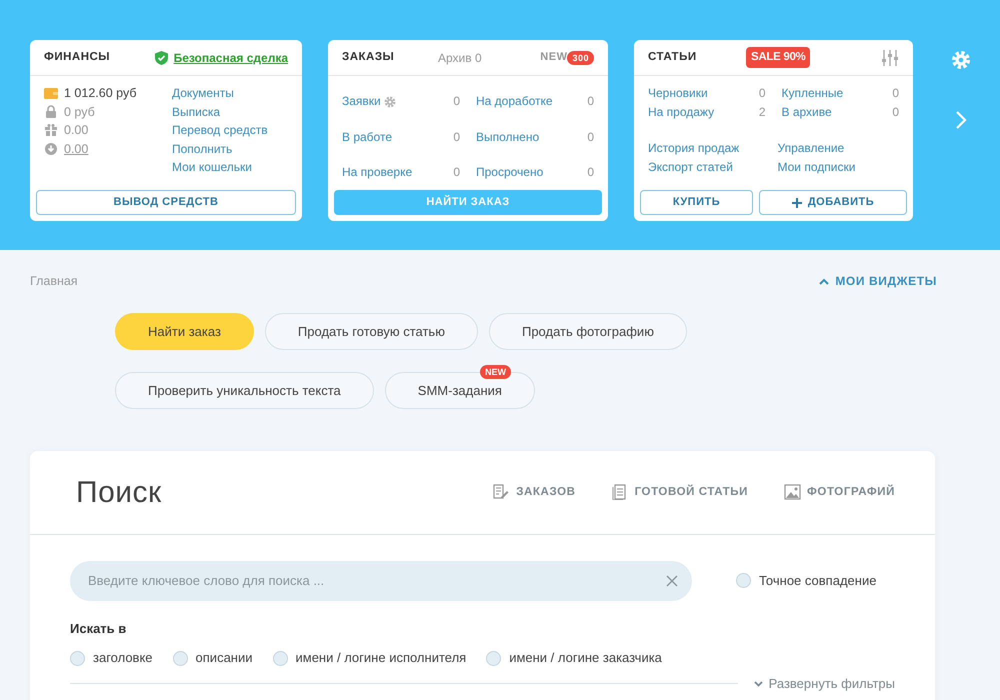 The width and height of the screenshot is (1000, 700). I want to click on download-icon, so click(51, 149).